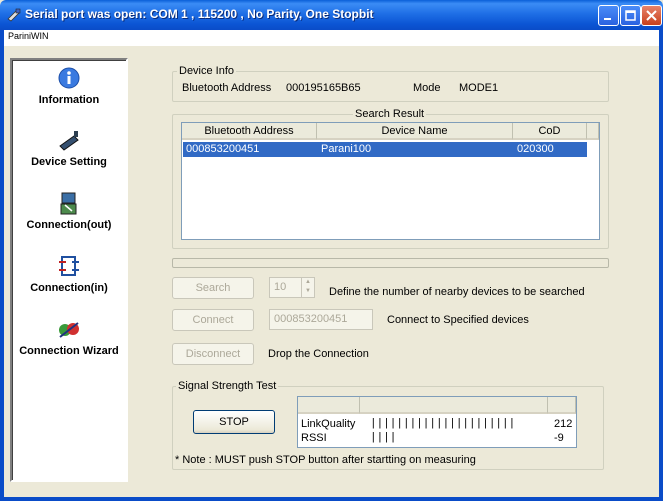  I want to click on minimize-icon, so click(607, 19).